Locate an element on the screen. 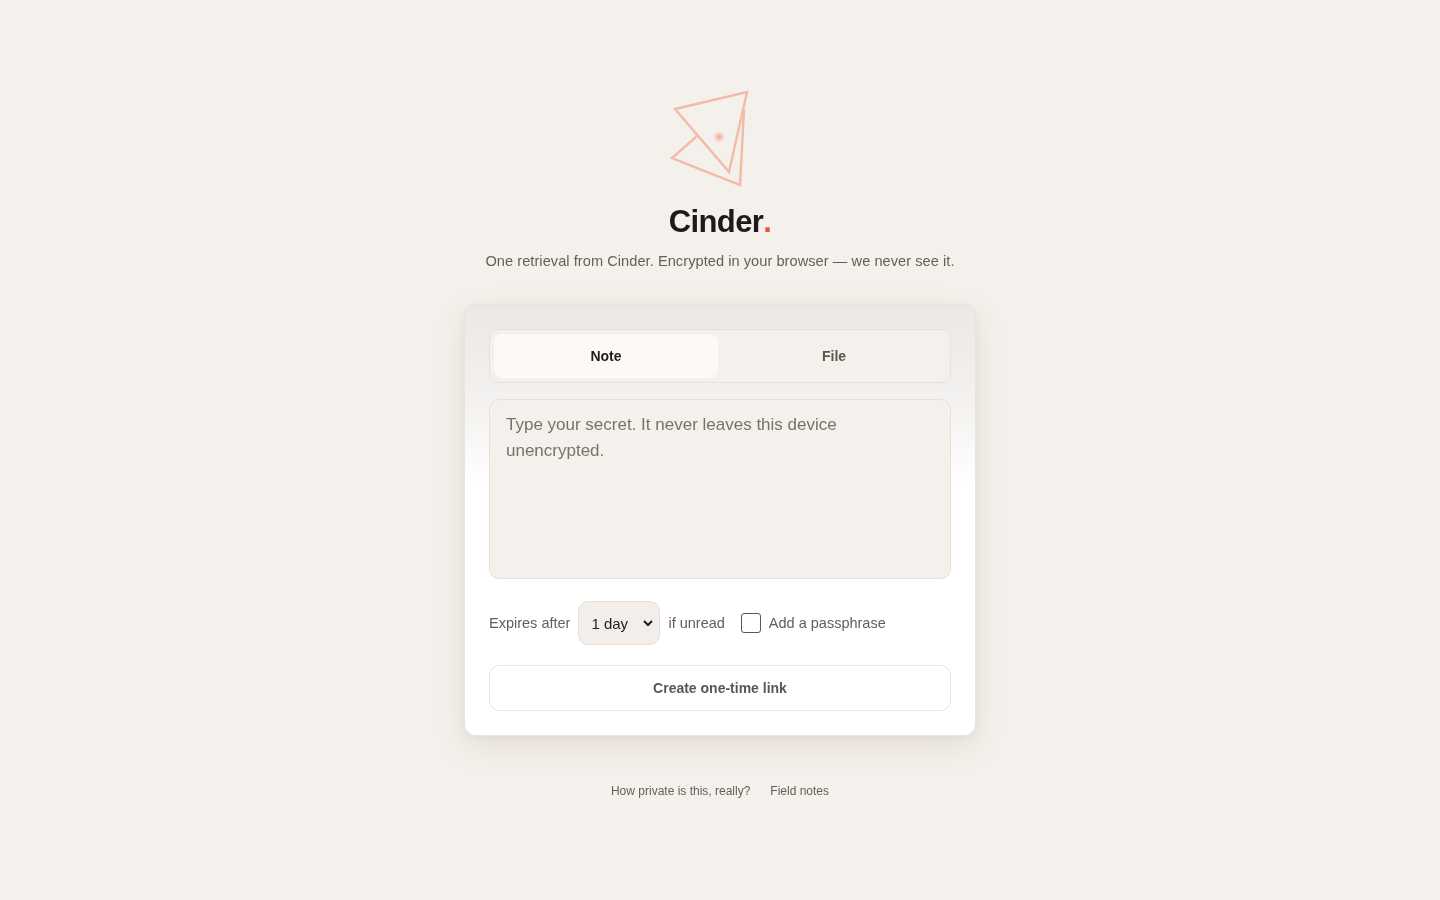 This screenshot has height=900, width=1440. tab: Note is located at coordinates (606, 356).